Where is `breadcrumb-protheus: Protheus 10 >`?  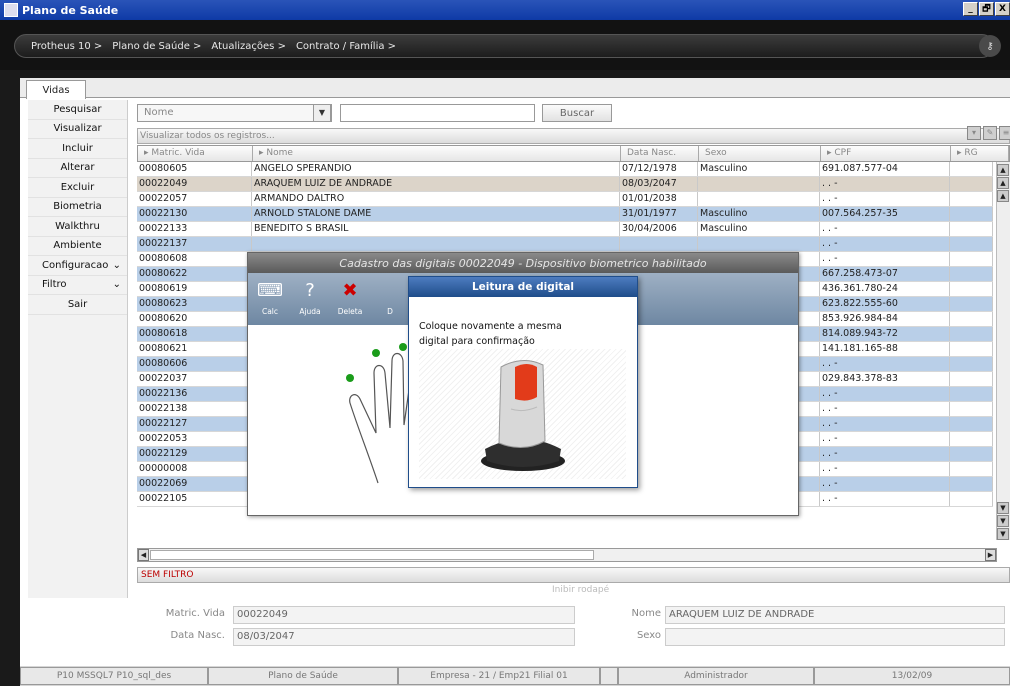
breadcrumb-protheus: Protheus 10 > is located at coordinates (66, 46).